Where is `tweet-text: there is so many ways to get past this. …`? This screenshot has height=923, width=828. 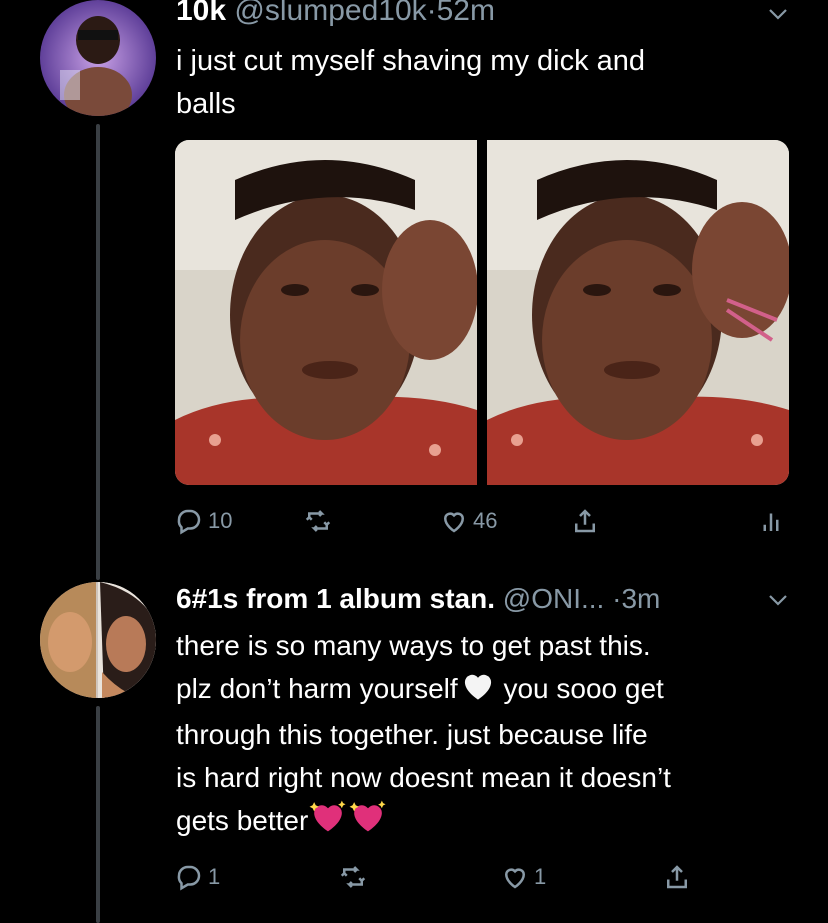 tweet-text: there is so many ways to get past this. … is located at coordinates (423, 734).